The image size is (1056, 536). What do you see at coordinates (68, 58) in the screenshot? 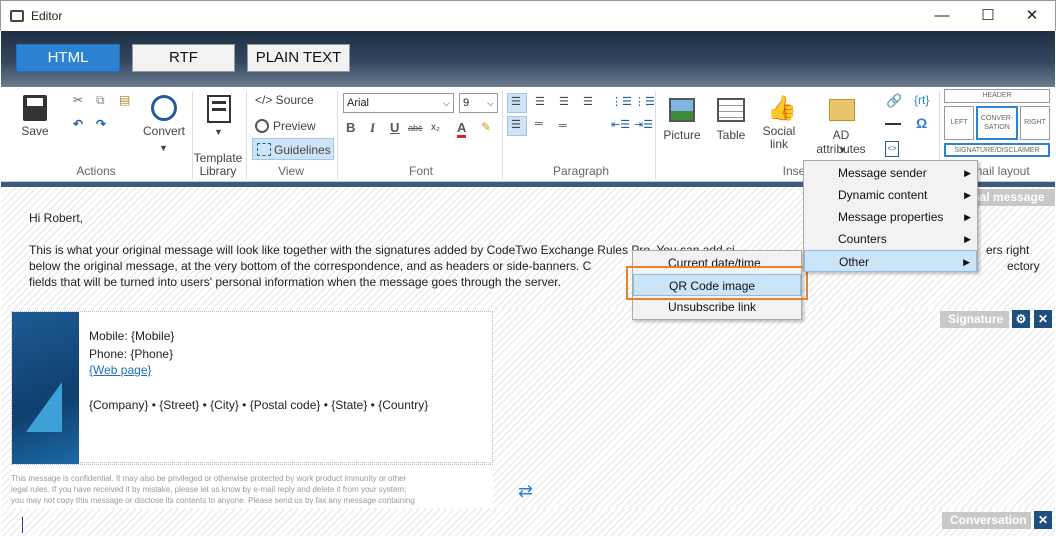
I see `tab-html: HTML` at bounding box center [68, 58].